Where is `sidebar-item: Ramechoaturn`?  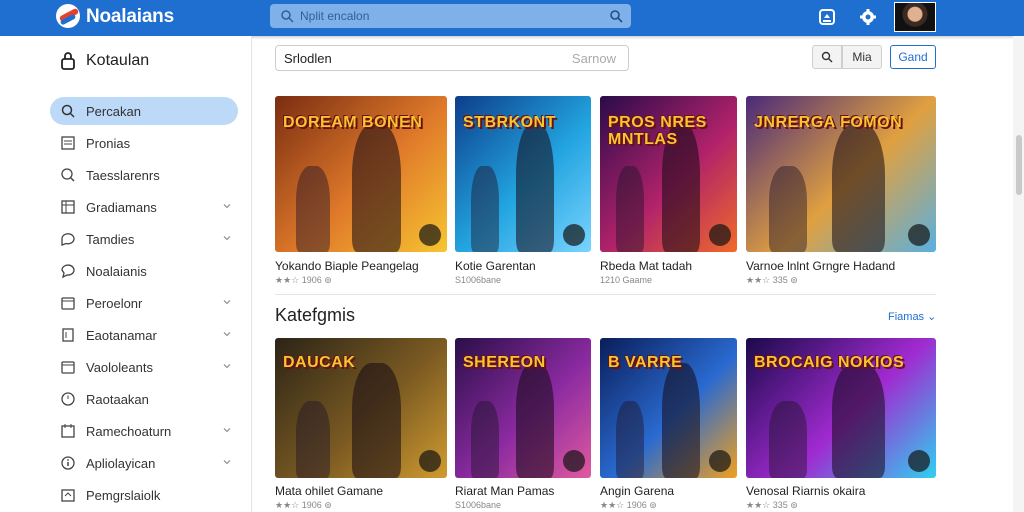 sidebar-item: Ramechoaturn is located at coordinates (144, 431).